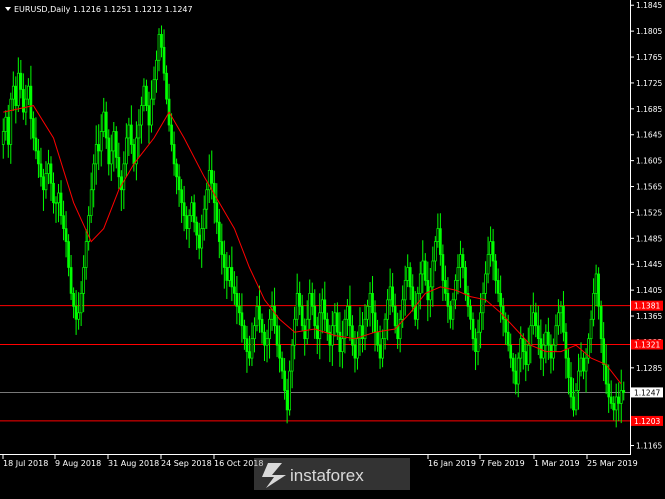  Describe the element at coordinates (612, 463) in the screenshot. I see `x-tick-label: 25 Mar 2019` at that location.